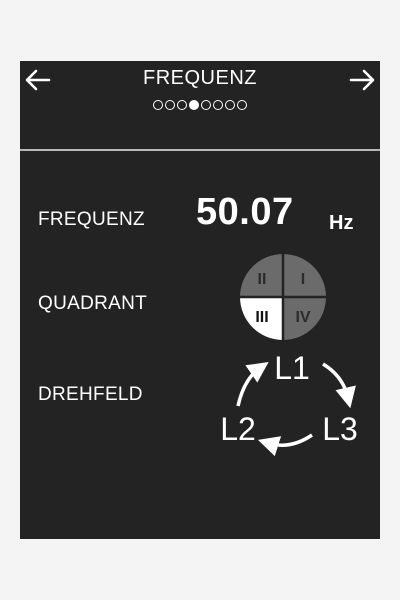  Describe the element at coordinates (252, 384) in the screenshot. I see `rotation-arrow-L2-L1` at that location.